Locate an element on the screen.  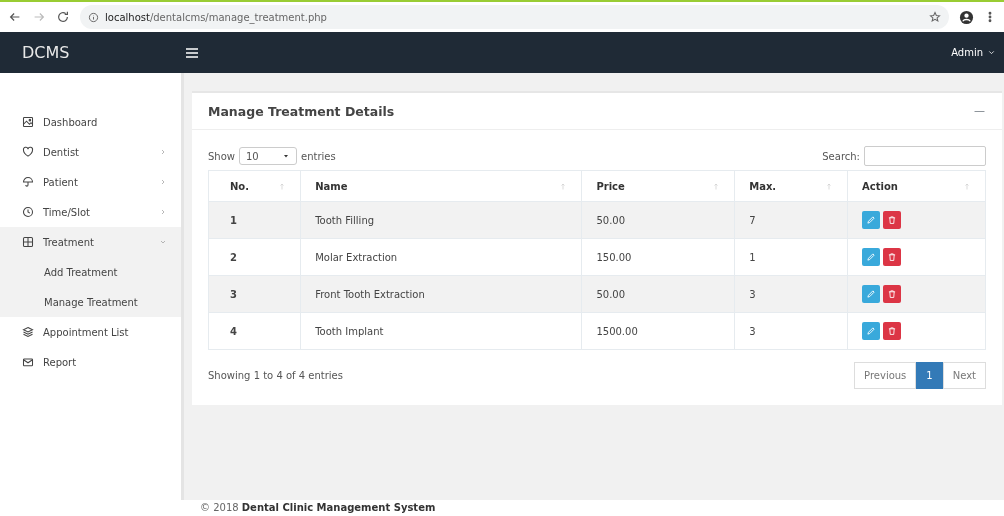
sidebar-label: Report is located at coordinates (60, 362).